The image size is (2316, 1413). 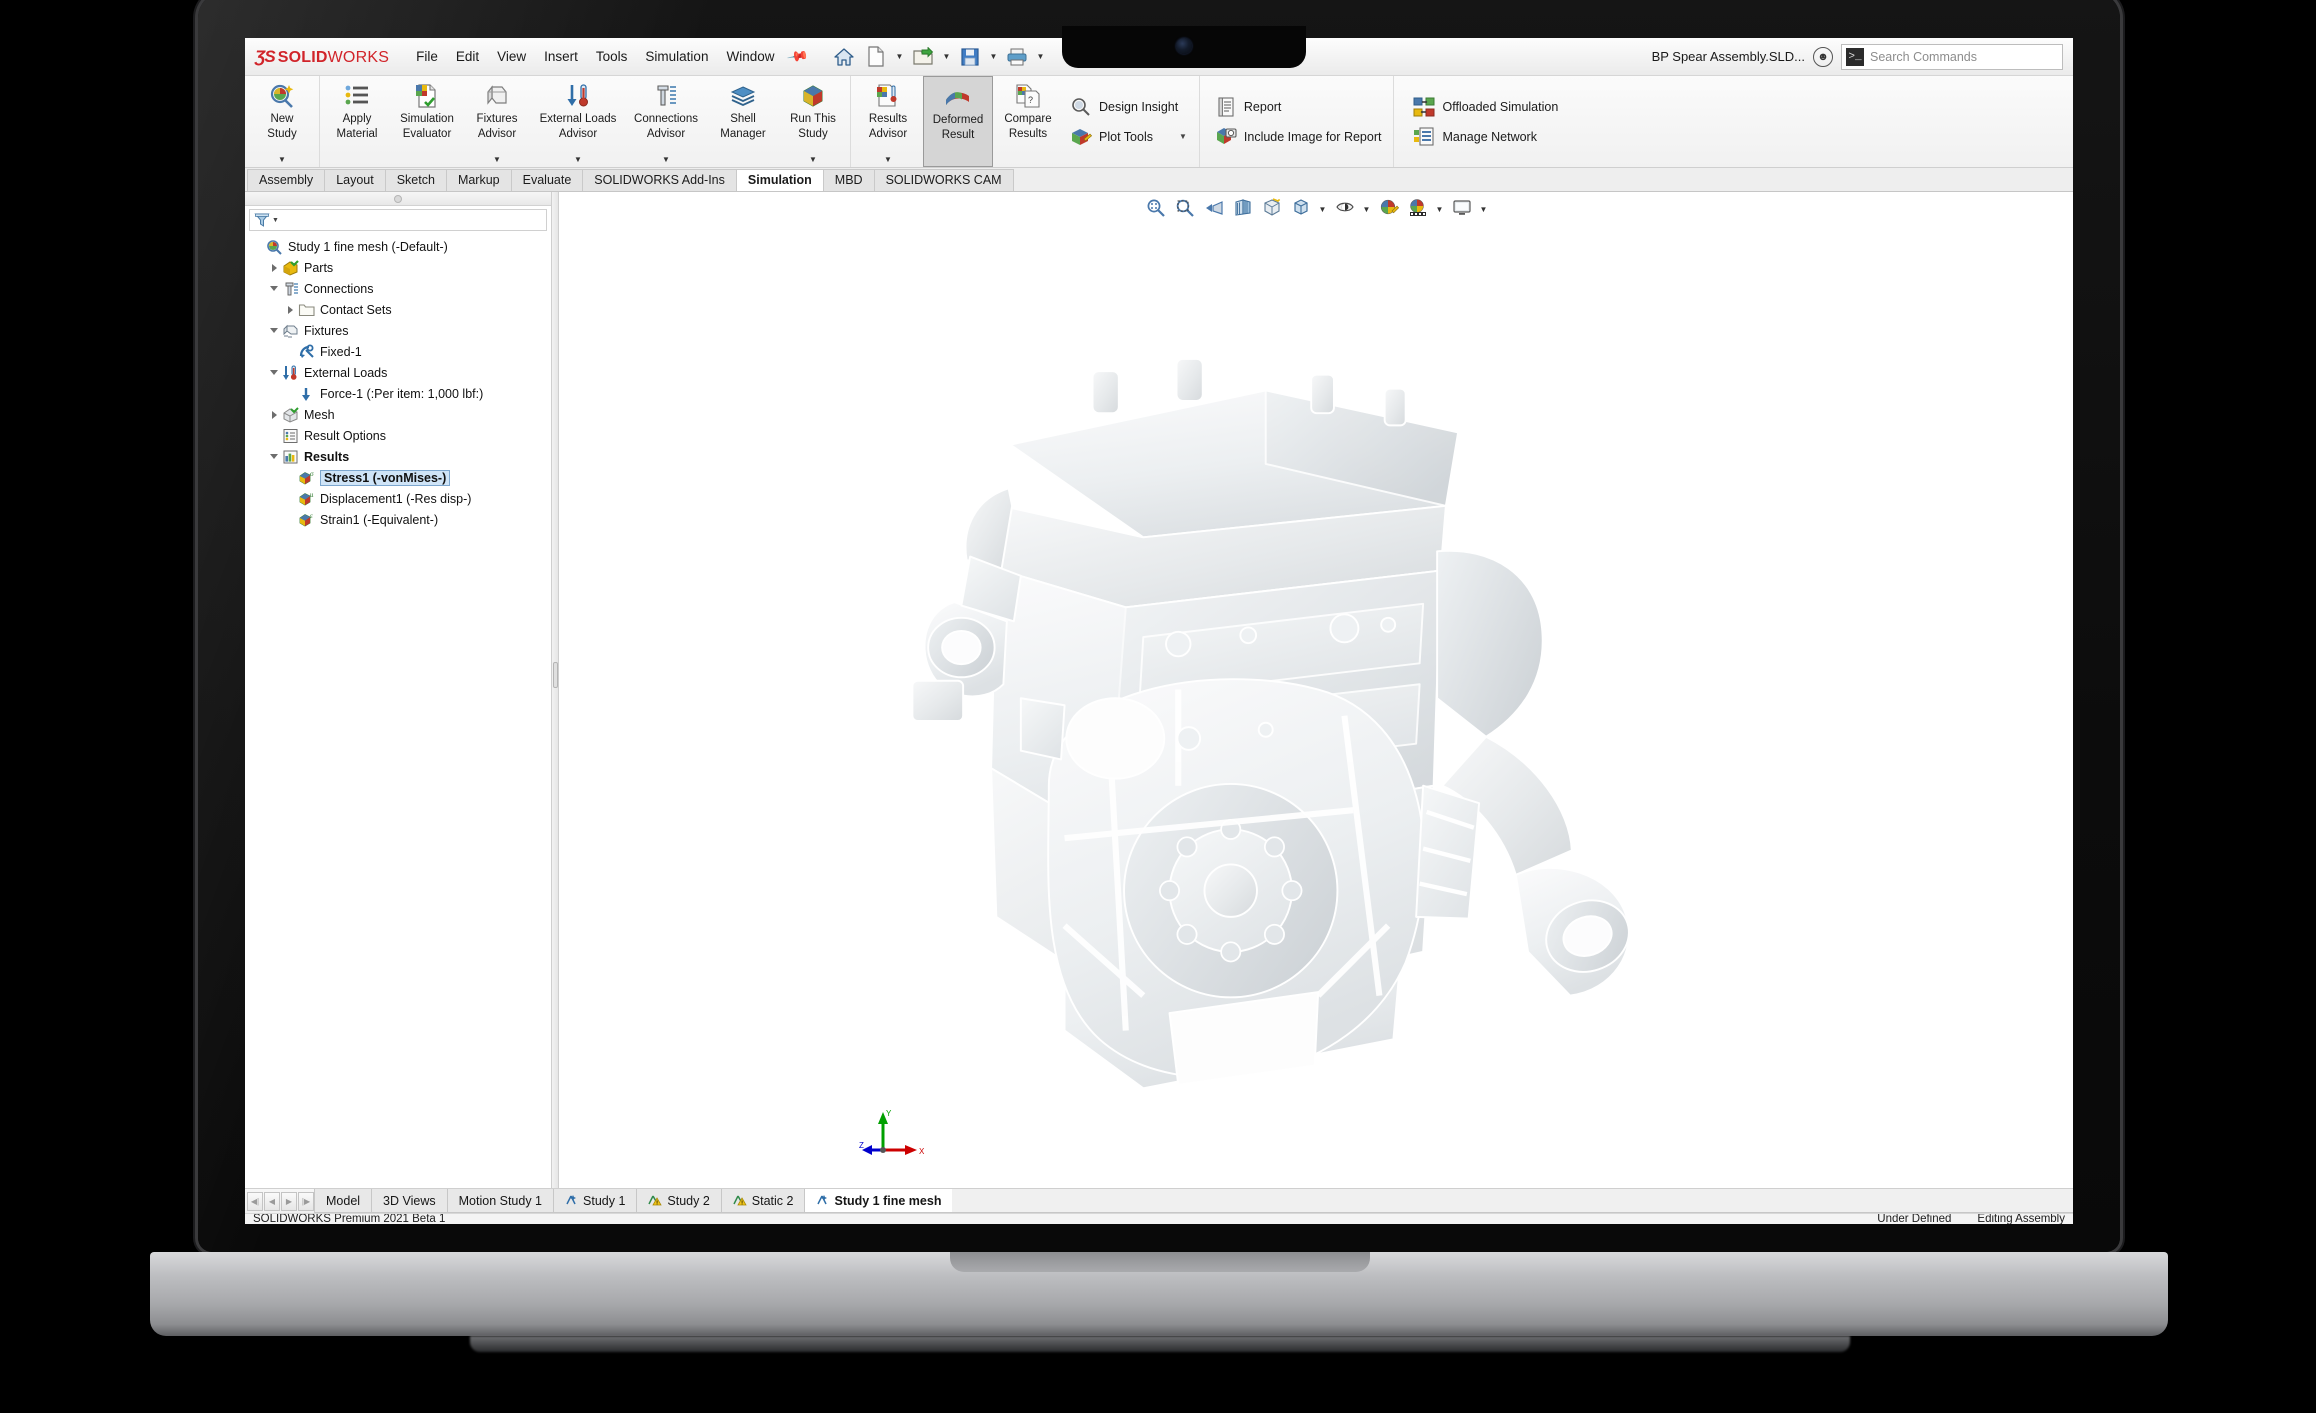 I want to click on results-advisor-caret-icon: ▼, so click(x=888, y=159).